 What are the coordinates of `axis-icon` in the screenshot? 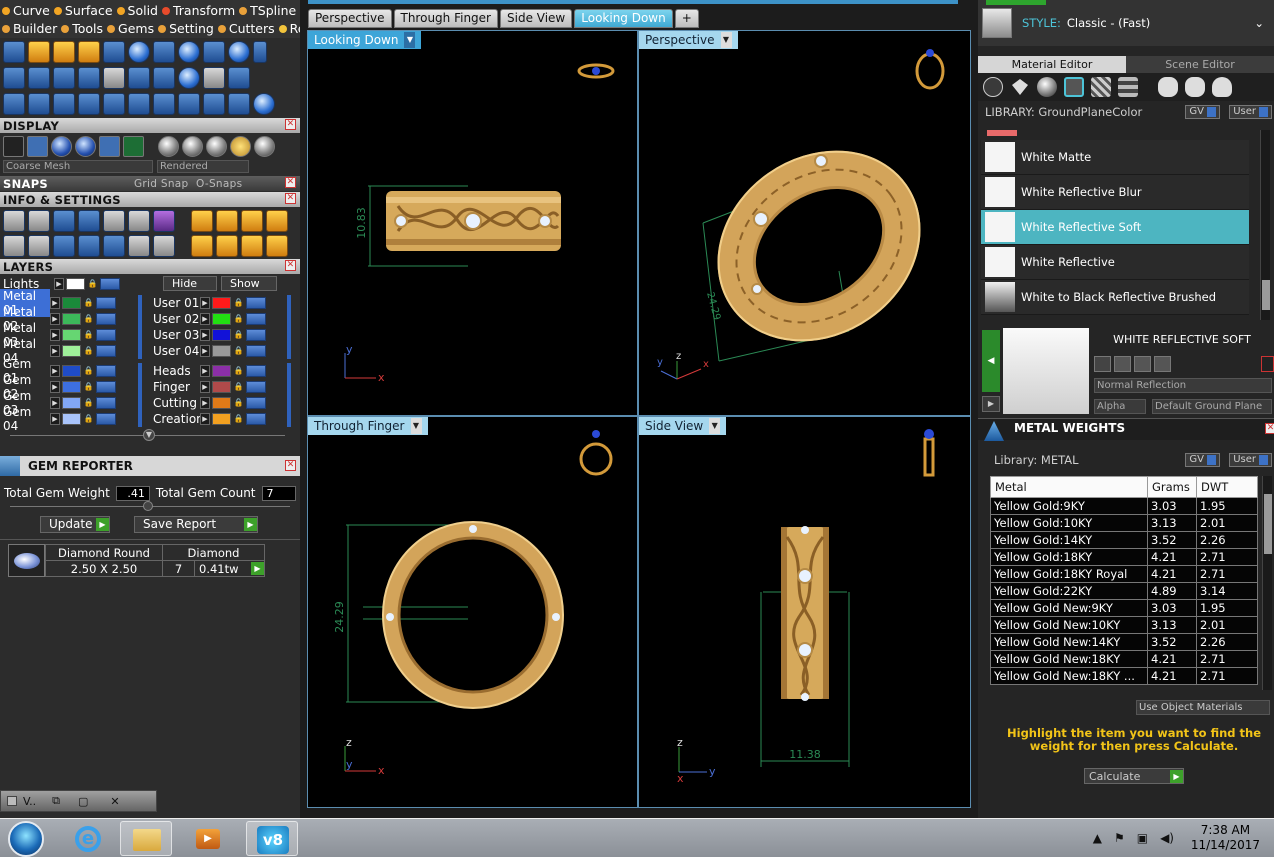 It's located at (227, 245).